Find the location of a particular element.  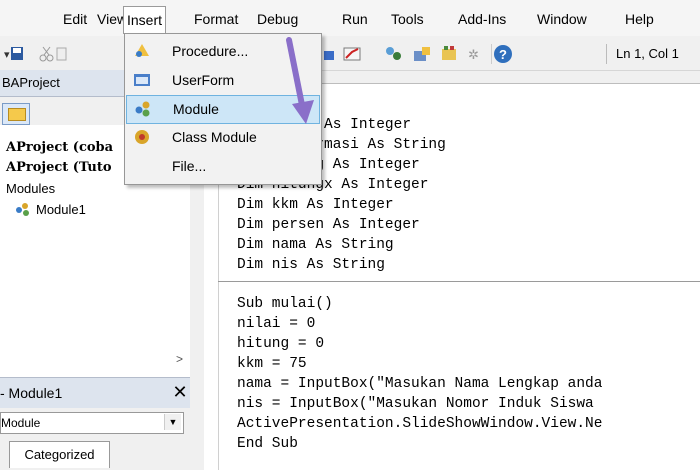

save-icon: ▾ is located at coordinates (14, 54).